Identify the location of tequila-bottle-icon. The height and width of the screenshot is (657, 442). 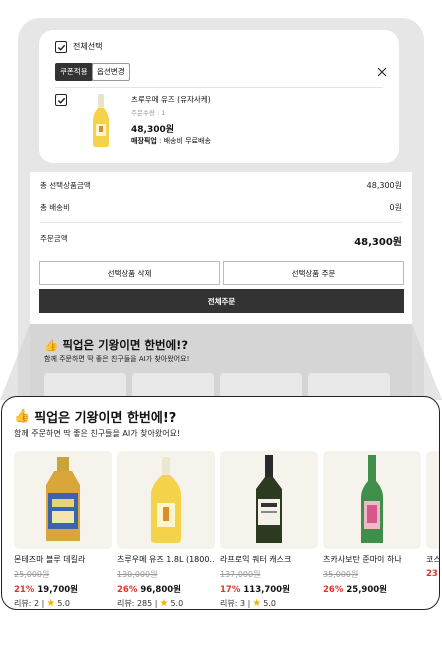
(63, 499).